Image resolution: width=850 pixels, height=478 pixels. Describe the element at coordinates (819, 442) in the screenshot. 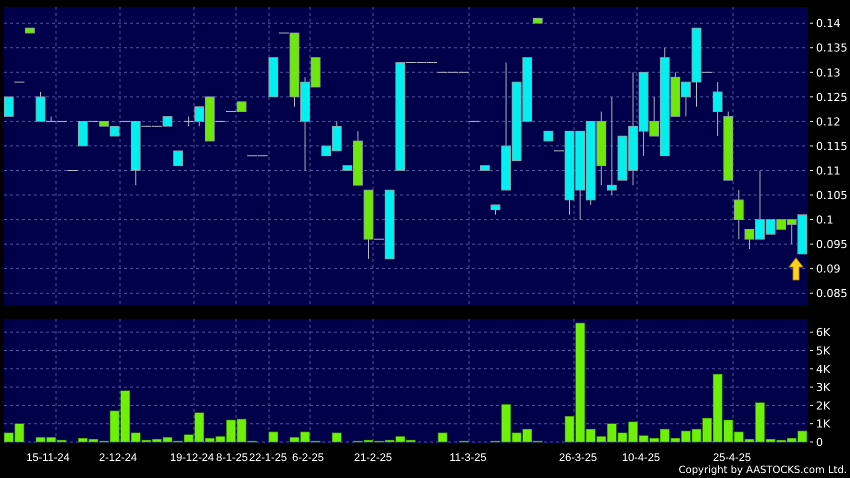

I see `axis-label: 0` at that location.